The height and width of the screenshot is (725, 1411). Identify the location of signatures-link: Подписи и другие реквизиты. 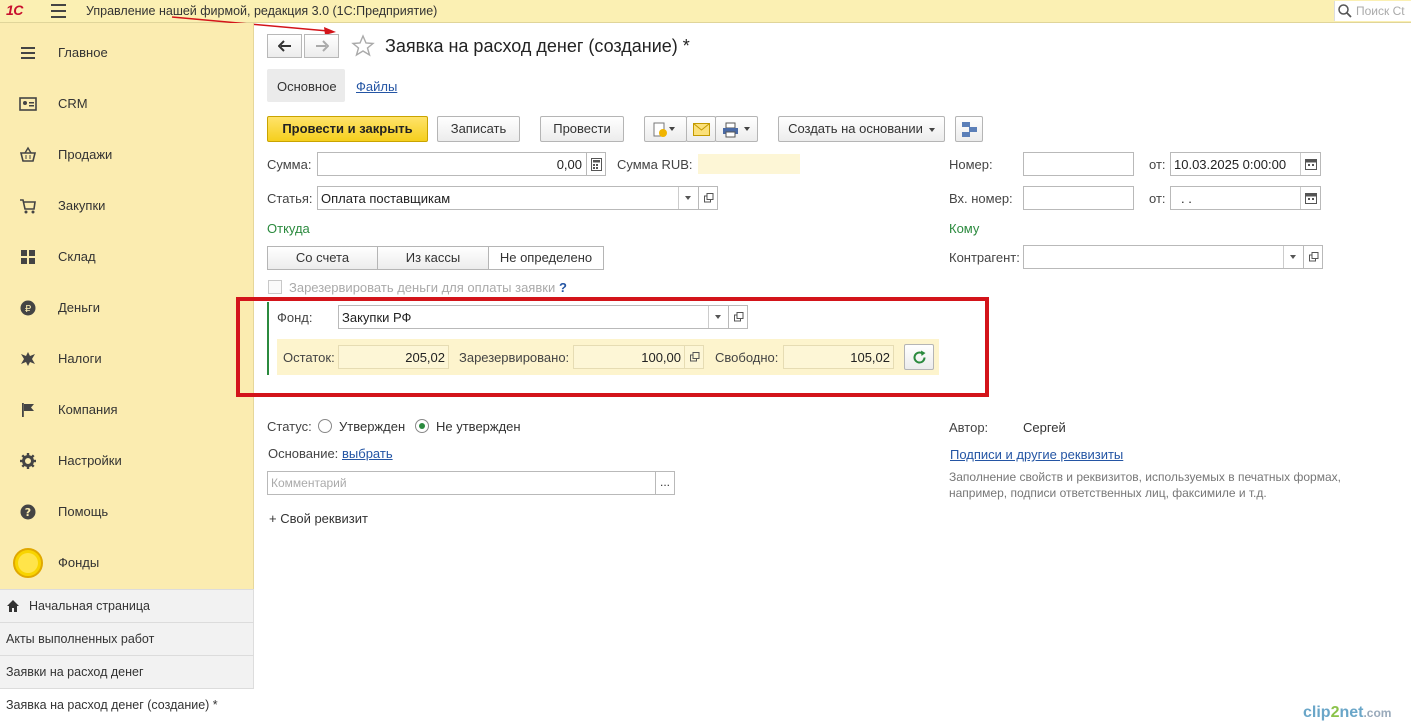
(1036, 454).